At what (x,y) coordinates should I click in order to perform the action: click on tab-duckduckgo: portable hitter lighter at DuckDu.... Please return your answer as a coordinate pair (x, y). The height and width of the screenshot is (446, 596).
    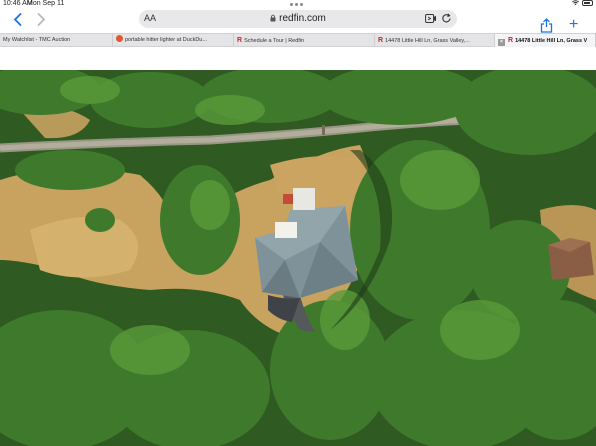
    Looking at the image, I should click on (173, 40).